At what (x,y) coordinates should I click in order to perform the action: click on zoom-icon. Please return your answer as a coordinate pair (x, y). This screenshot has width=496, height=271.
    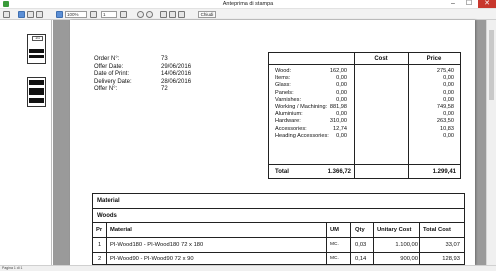
    Looking at the image, I should click on (59, 14).